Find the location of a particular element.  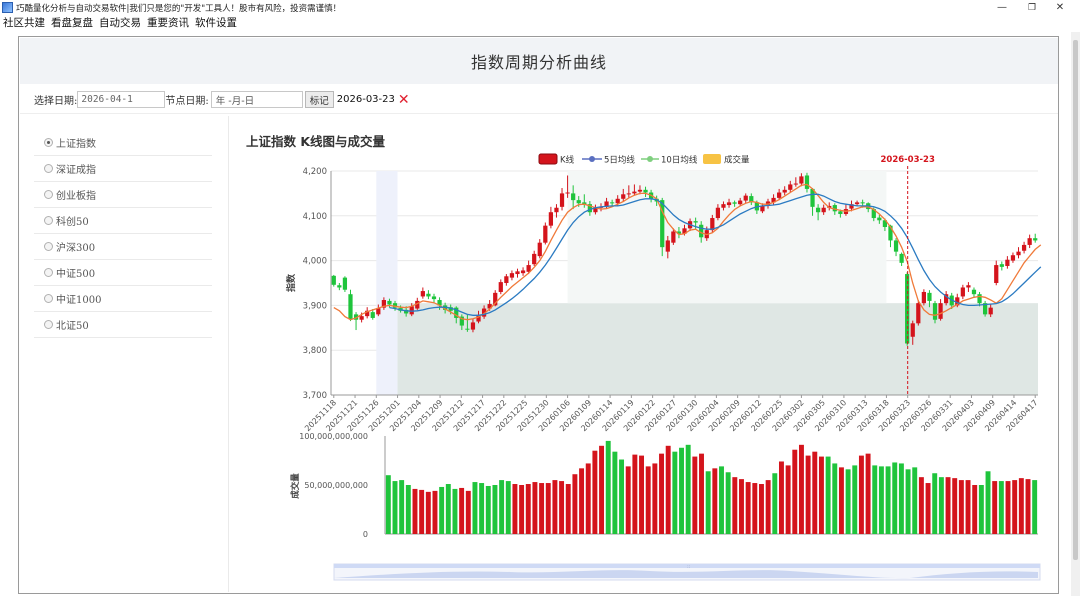

legend-volume-swatch is located at coordinates (712, 159).